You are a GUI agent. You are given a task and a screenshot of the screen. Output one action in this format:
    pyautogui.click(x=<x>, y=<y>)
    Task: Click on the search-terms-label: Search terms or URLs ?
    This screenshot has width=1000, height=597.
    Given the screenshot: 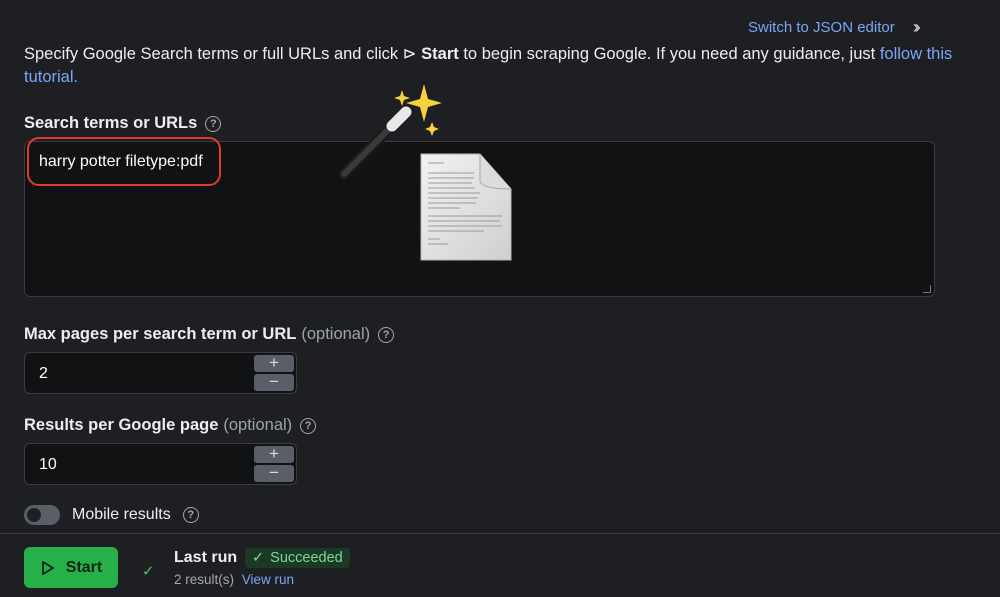 What is the action you would take?
    pyautogui.click(x=123, y=123)
    